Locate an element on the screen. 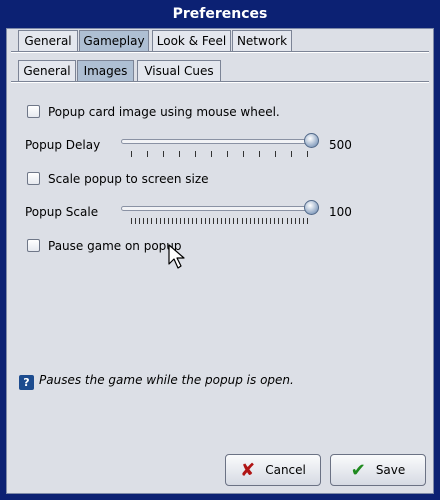  cancel-label: Cancel is located at coordinates (285, 470).